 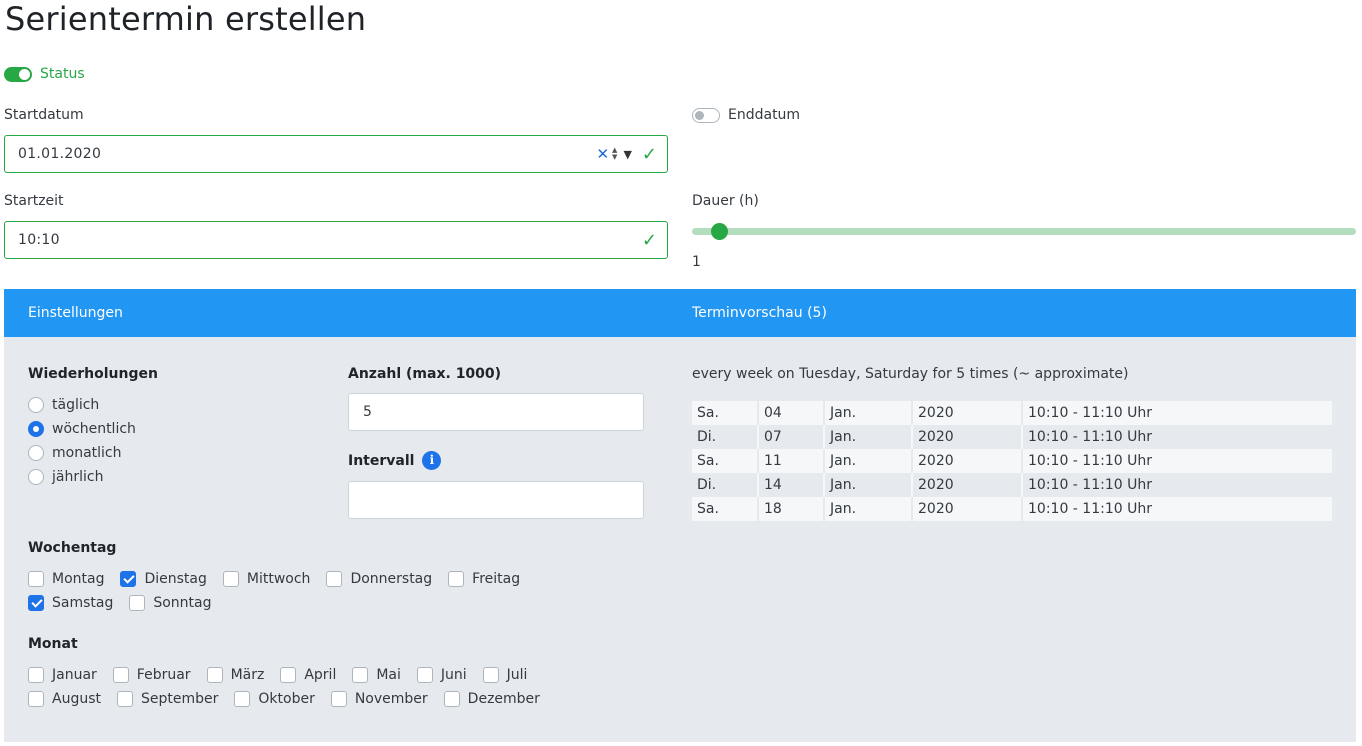 I want to click on month-row-1: Januar Februar März April Mai Juni Juli, so click(x=285, y=675).